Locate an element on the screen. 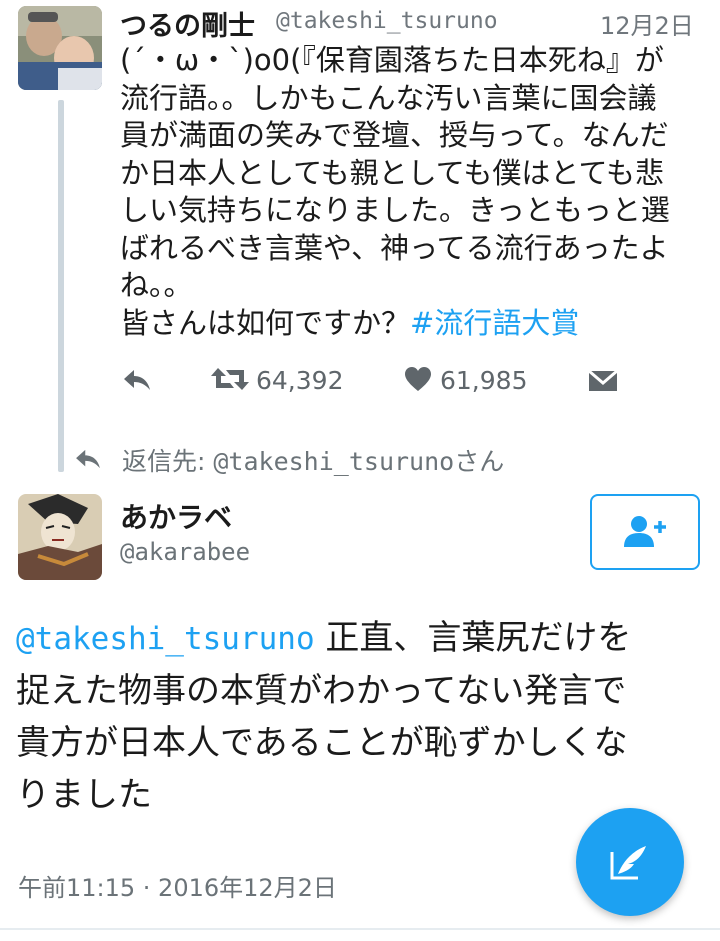 This screenshot has width=720, height=941. avatar-takeshi is located at coordinates (60, 48).